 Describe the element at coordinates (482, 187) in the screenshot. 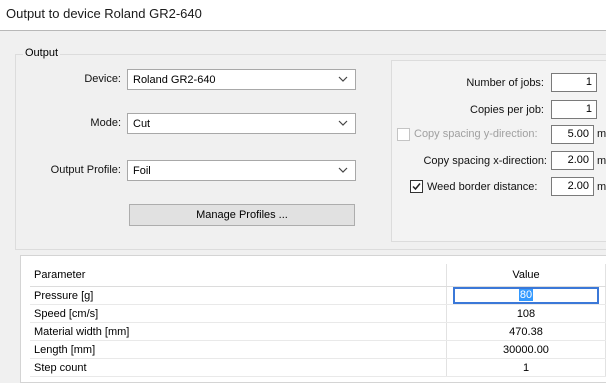

I see `weed-border-label: Weed border distance:` at that location.